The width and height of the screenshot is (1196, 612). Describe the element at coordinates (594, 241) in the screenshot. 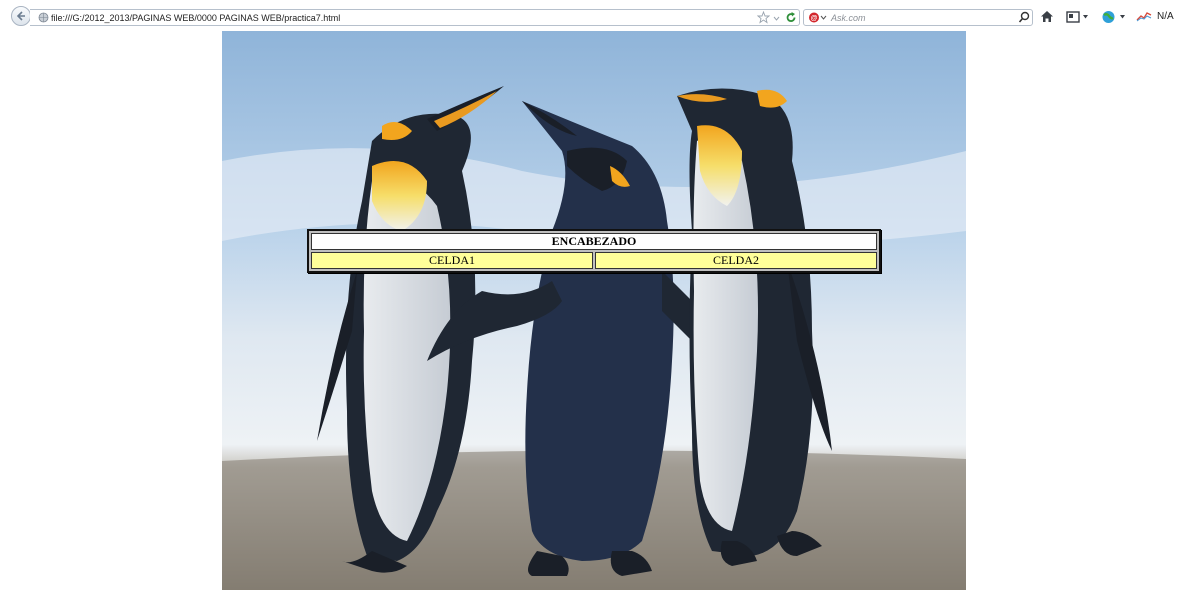

I see `table-header-cell: ENCABEZADO` at that location.